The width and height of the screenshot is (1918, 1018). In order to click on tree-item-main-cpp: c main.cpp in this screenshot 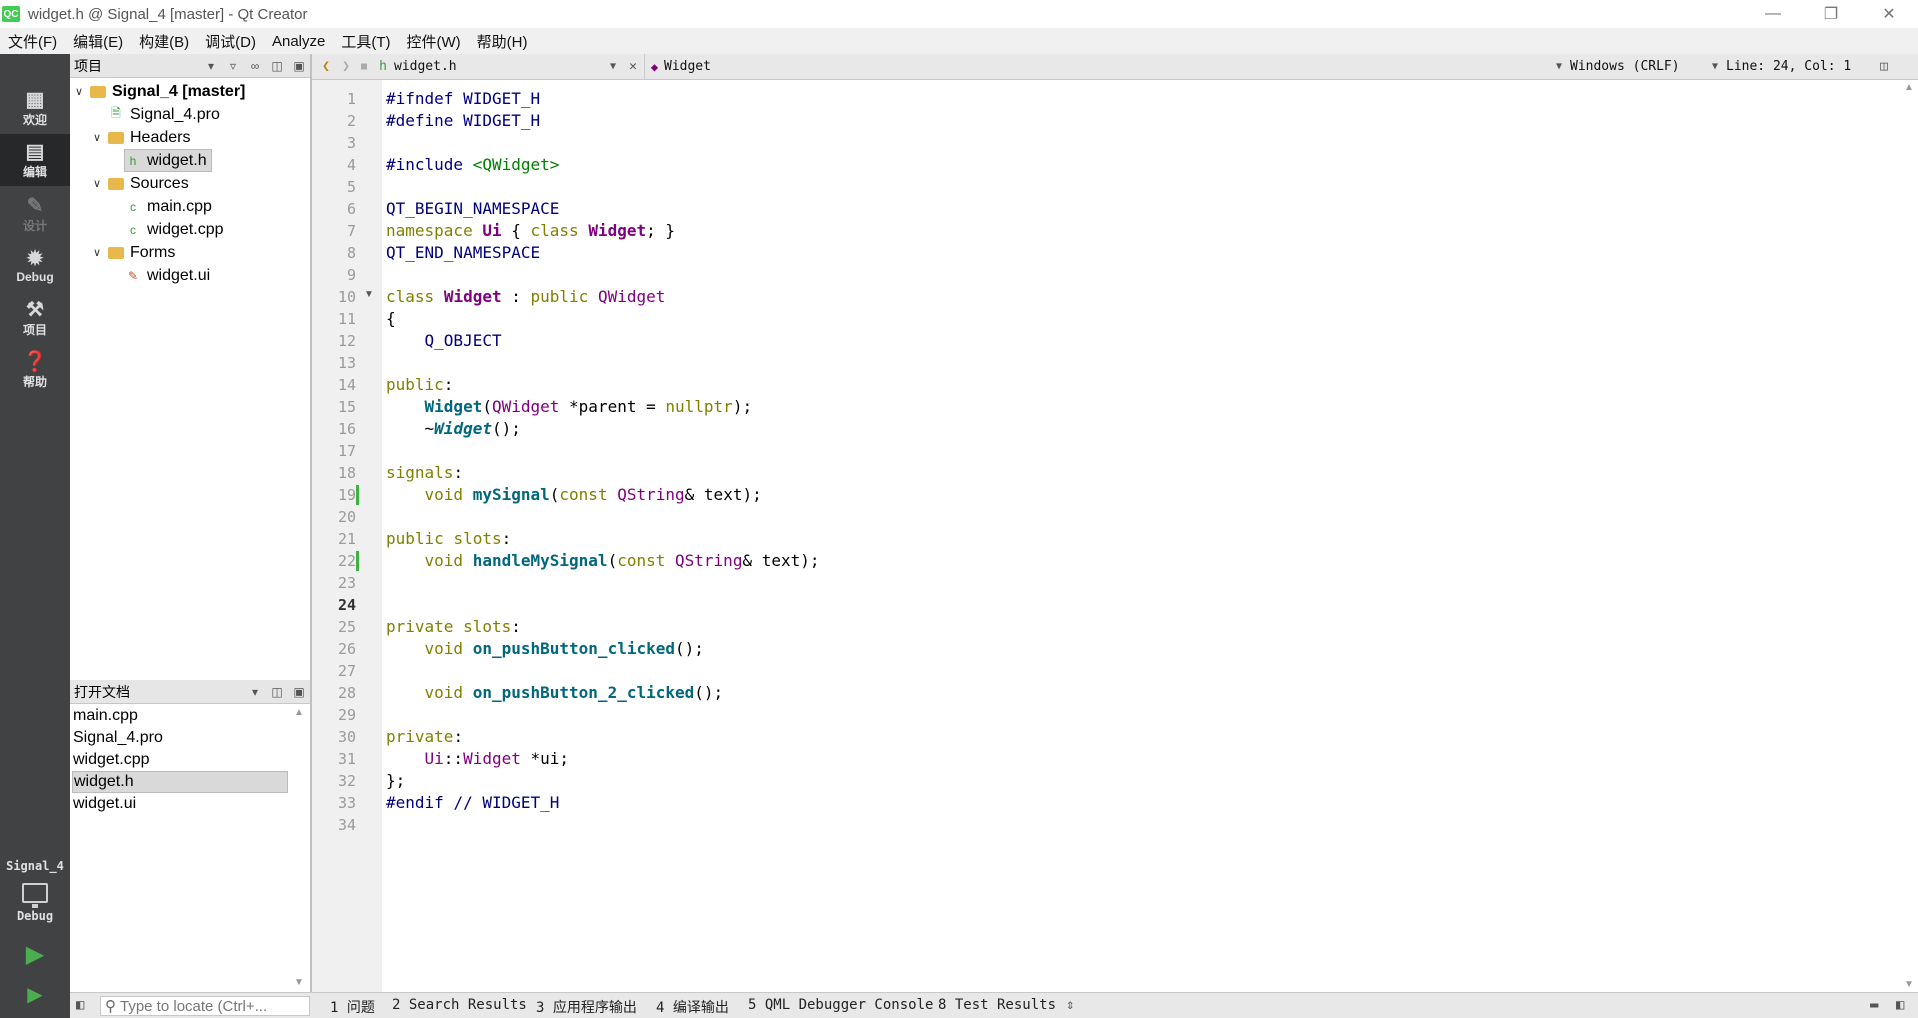, I will do `click(190, 206)`.